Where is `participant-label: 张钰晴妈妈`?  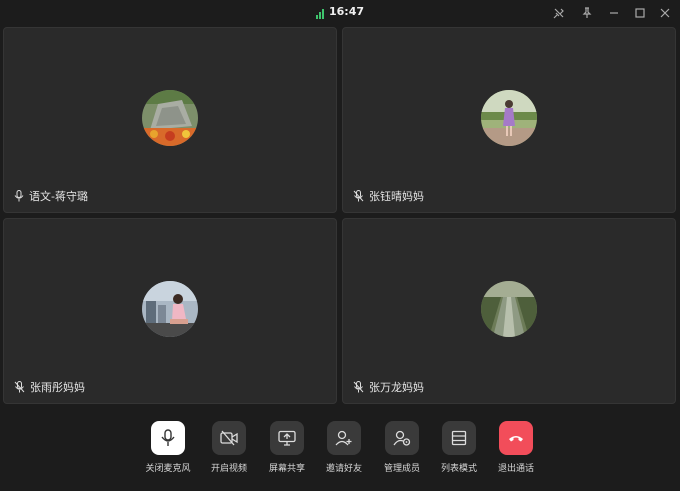
participant-label: 张钰晴妈妈 is located at coordinates (388, 196).